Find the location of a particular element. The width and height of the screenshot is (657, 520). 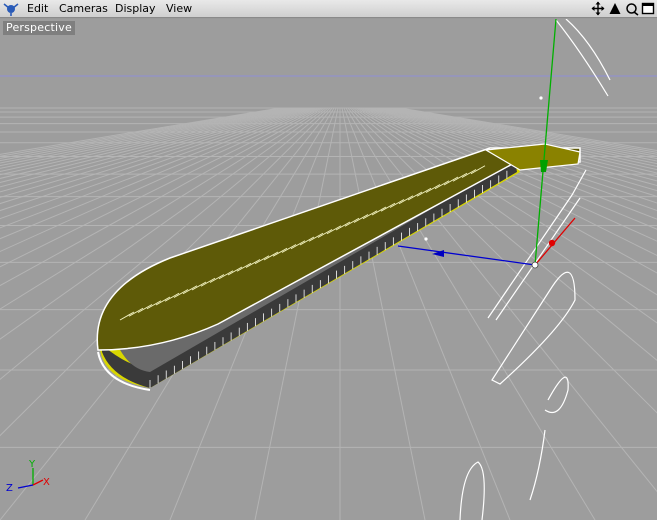

world-y-label: Y is located at coordinates (32, 464).